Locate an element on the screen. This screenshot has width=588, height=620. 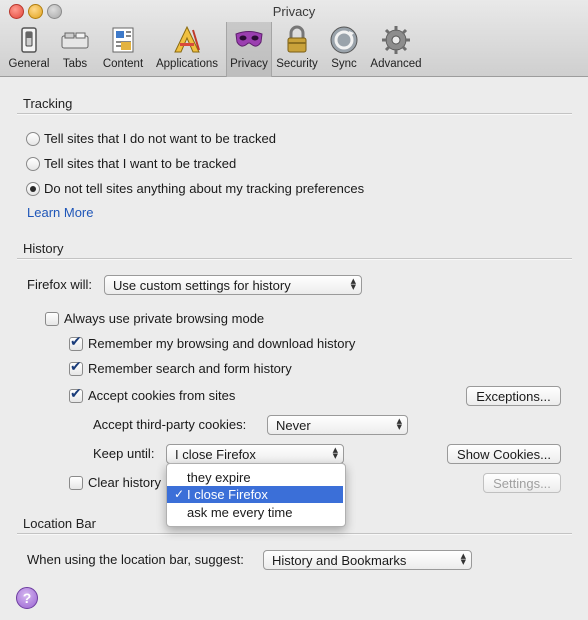
third-party-cookies-select: Never ▲ ▼ is located at coordinates (337, 425).